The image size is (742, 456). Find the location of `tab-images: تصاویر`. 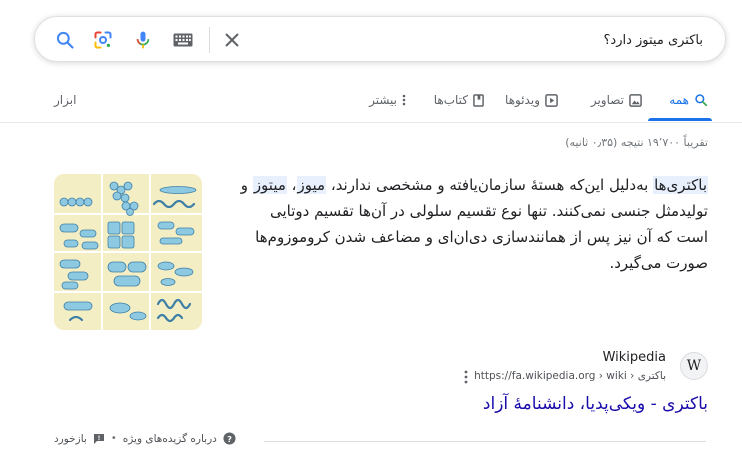

tab-images: تصاویر is located at coordinates (616, 100).